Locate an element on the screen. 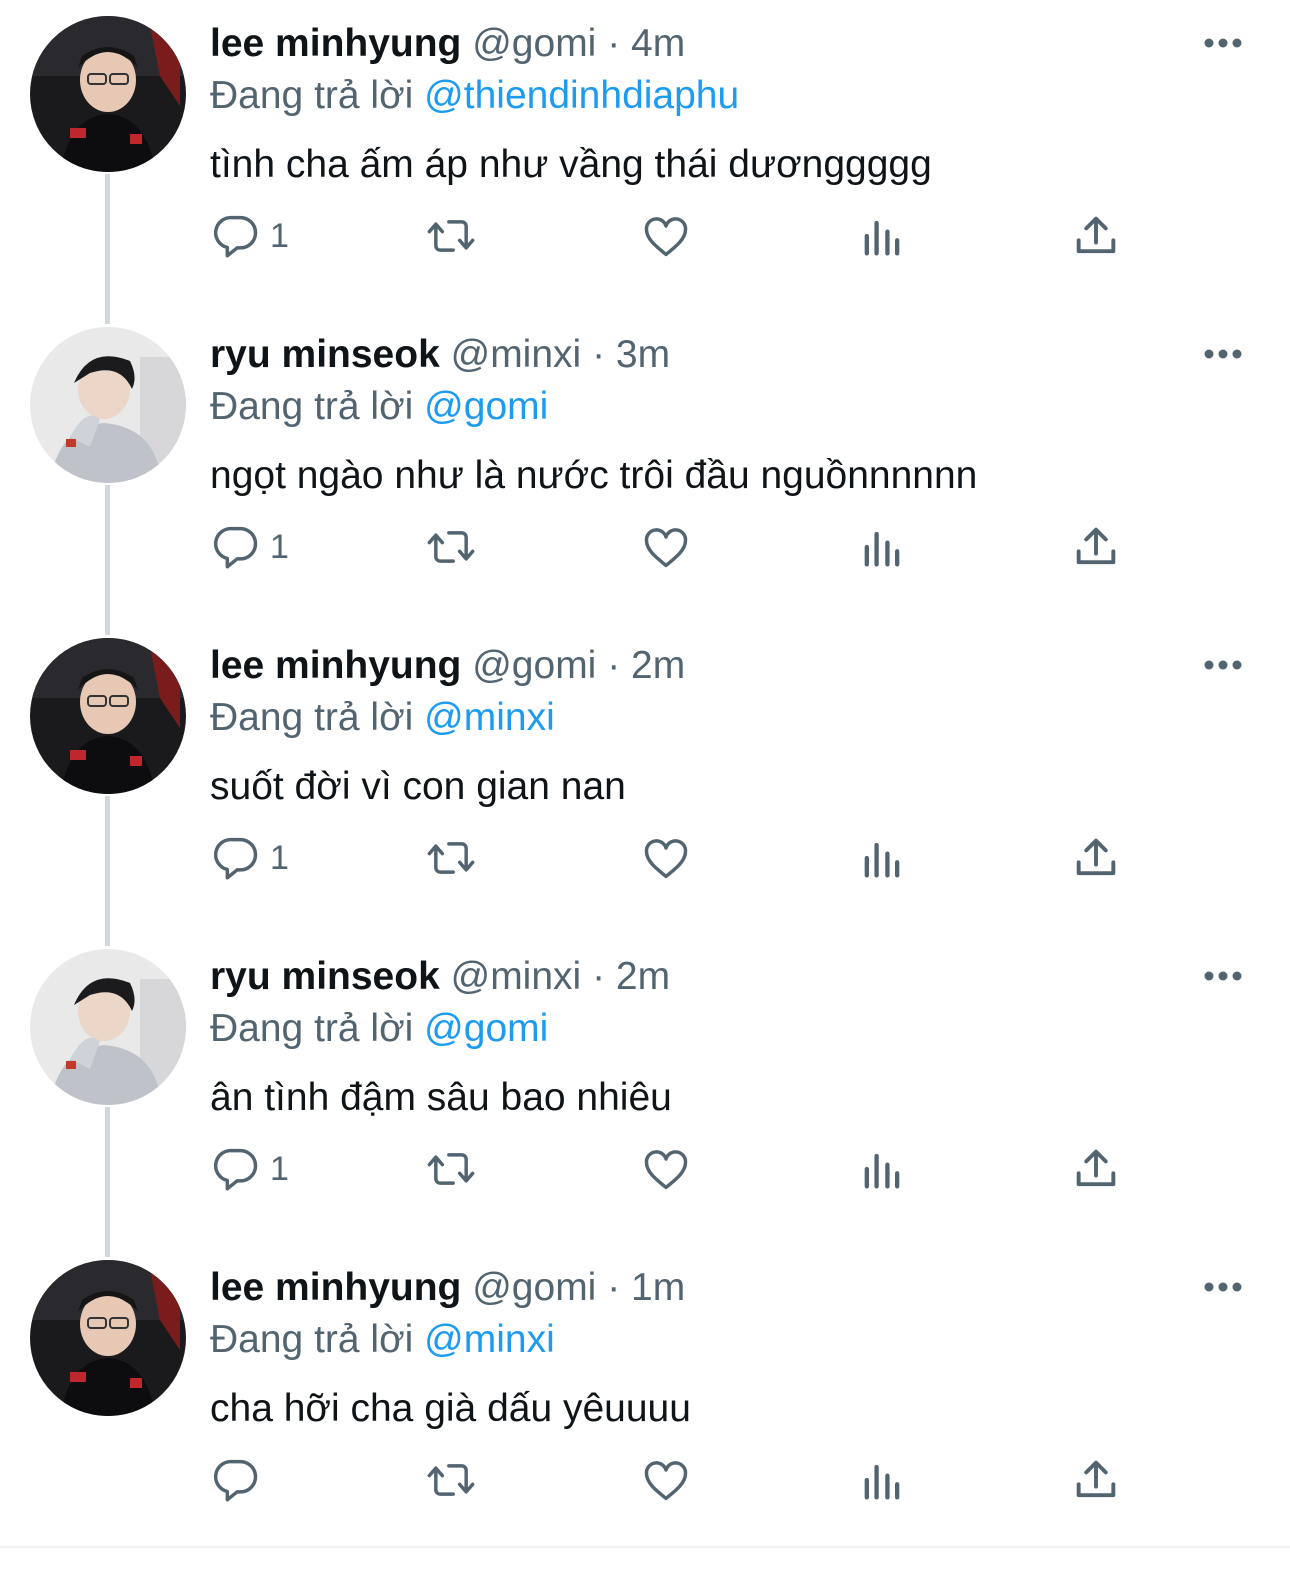 Image resolution: width=1290 pixels, height=1572 pixels. tweet-header: ryu minseok @minxi · 3m is located at coordinates (440, 355).